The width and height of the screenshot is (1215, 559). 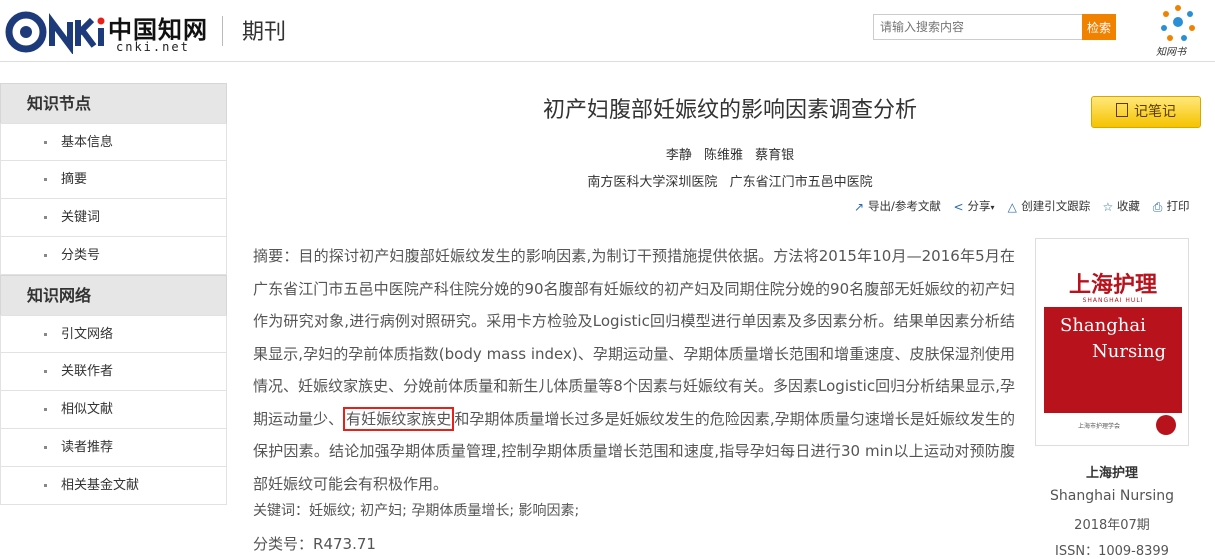 What do you see at coordinates (74, 179) in the screenshot?
I see `sidebar-item-label: 摘要` at bounding box center [74, 179].